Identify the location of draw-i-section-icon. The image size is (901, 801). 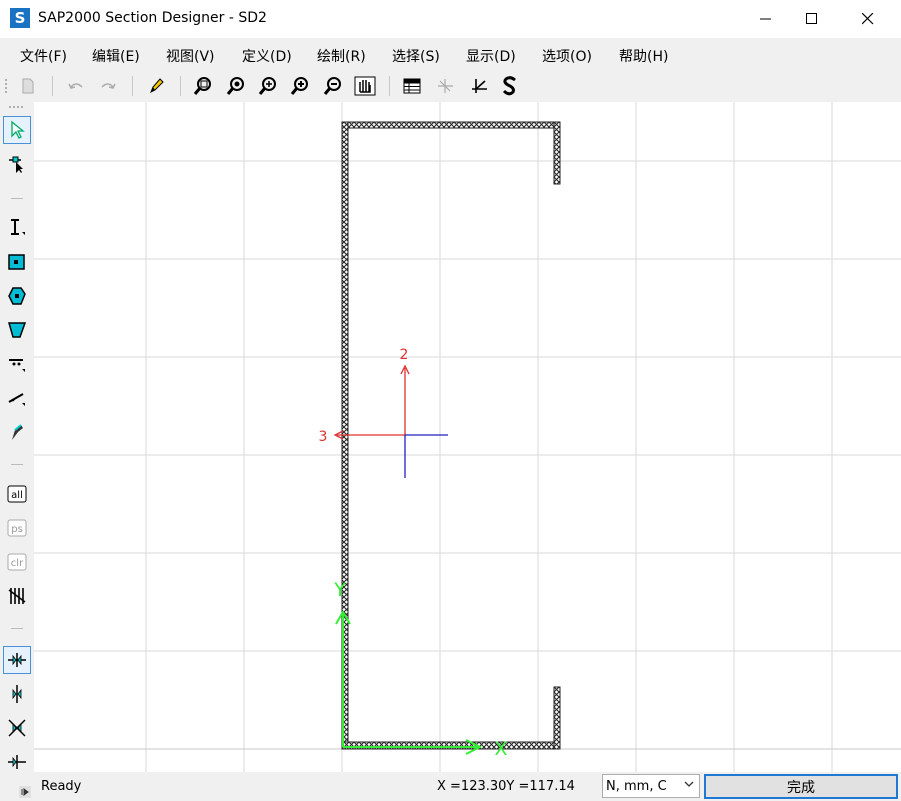
(18, 227).